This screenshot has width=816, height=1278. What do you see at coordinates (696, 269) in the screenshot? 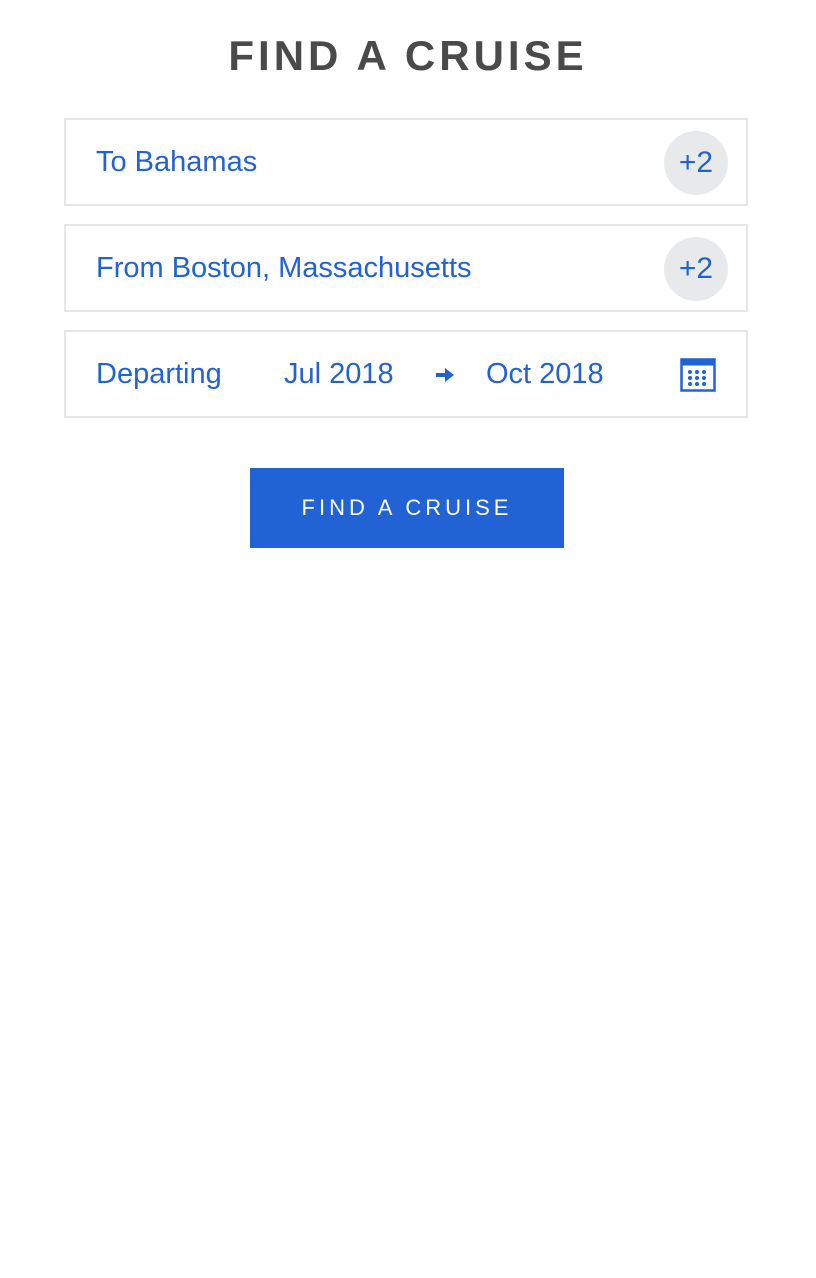
I see `departure-port-extra-count-badge: +2` at bounding box center [696, 269].